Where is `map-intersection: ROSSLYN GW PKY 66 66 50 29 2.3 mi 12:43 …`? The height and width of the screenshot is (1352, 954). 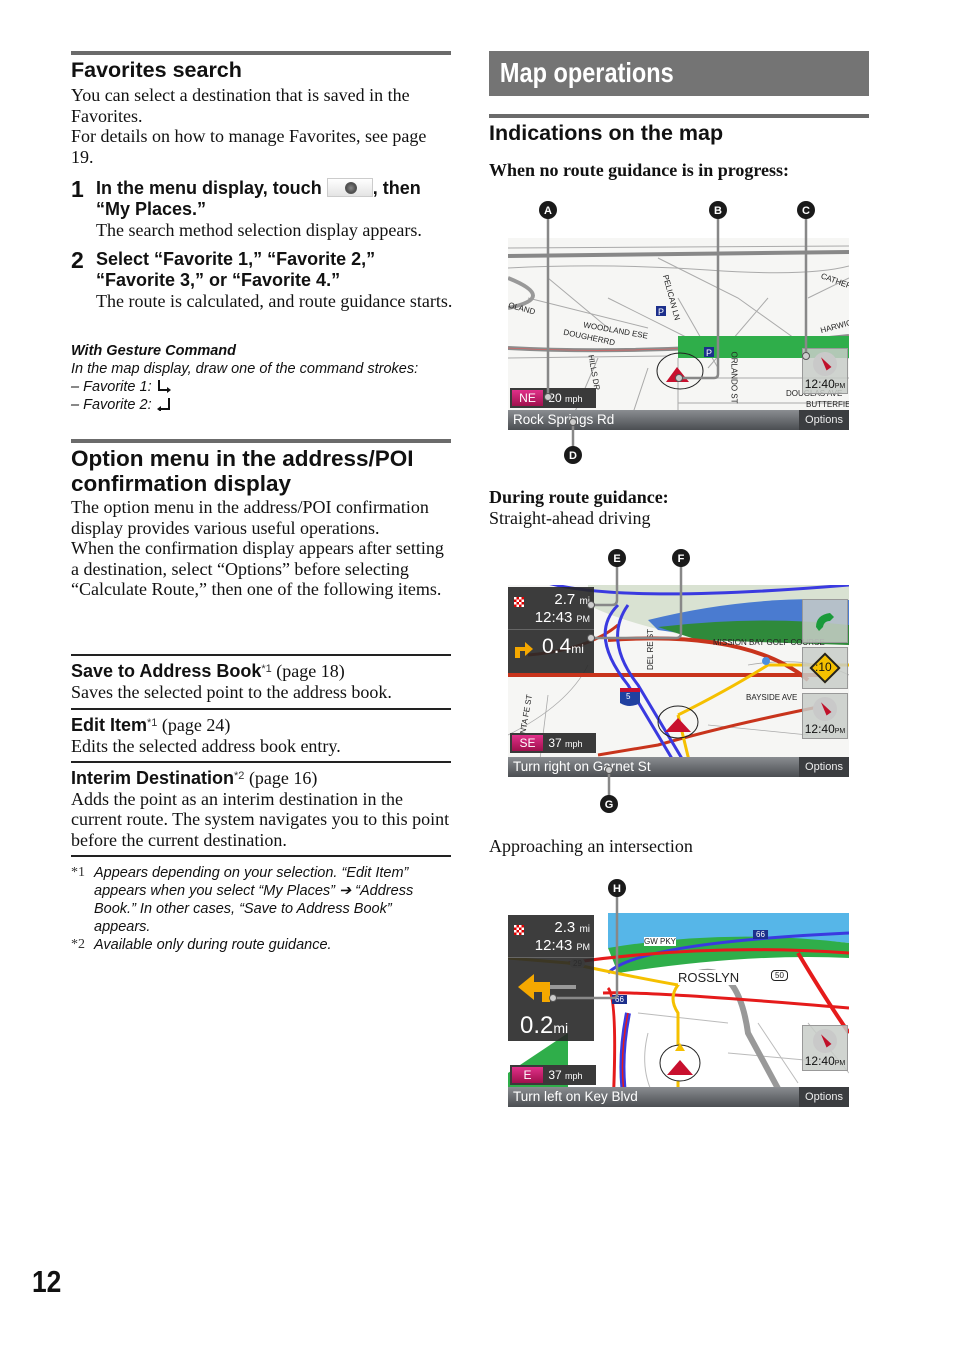
map-intersection: ROSSLYN GW PKY 66 66 50 29 2.3 mi 12:43 … is located at coordinates (678, 1010).